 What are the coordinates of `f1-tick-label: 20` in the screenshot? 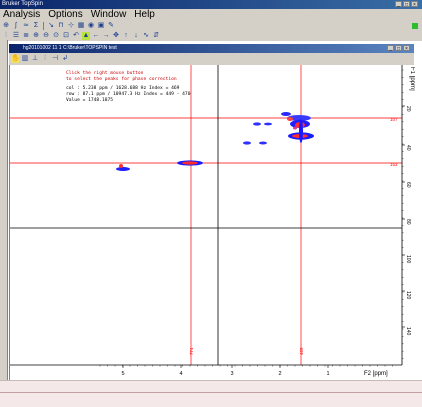 It's located at (408, 109).